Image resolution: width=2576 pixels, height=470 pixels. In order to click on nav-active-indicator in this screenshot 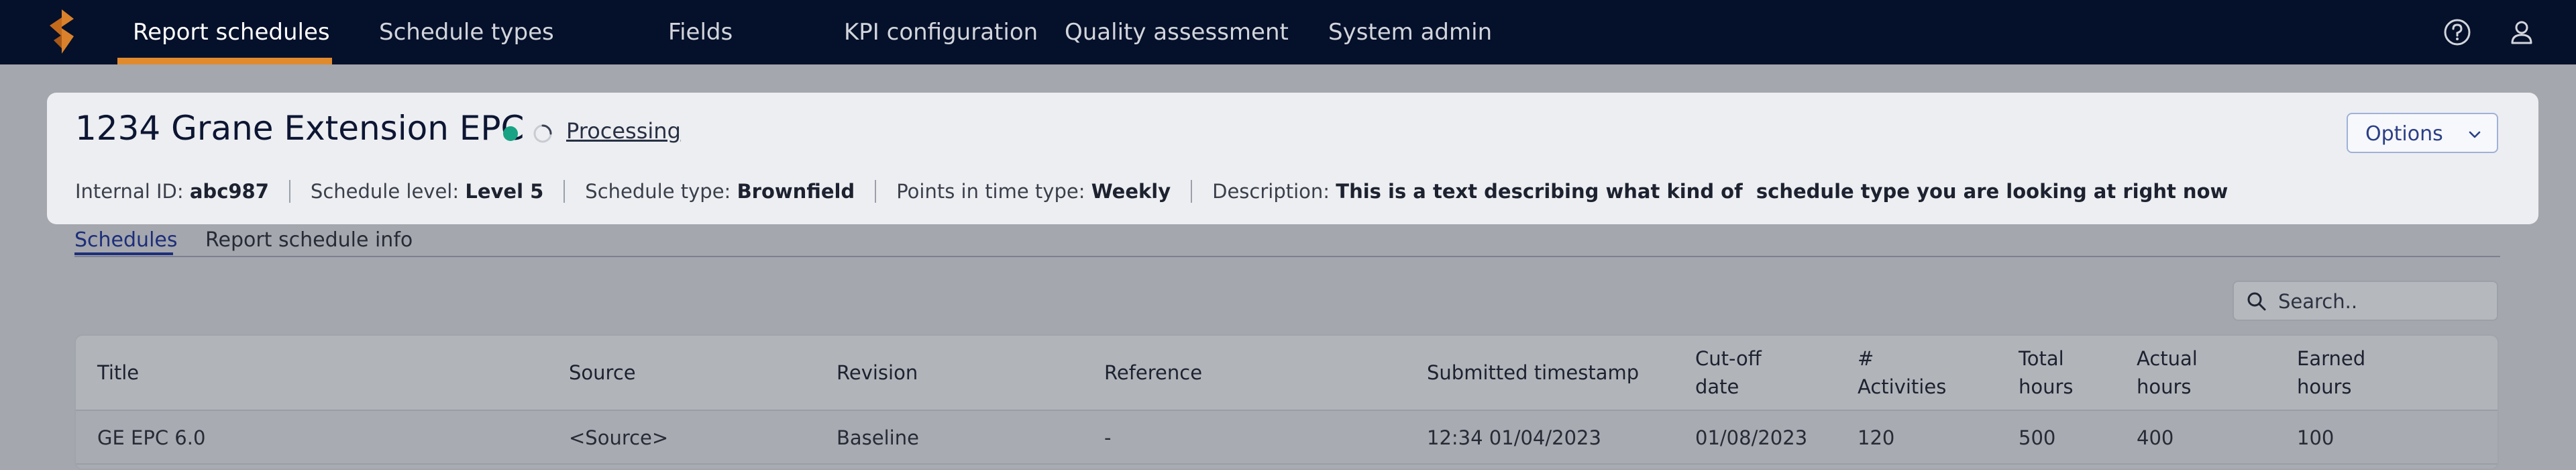, I will do `click(224, 61)`.